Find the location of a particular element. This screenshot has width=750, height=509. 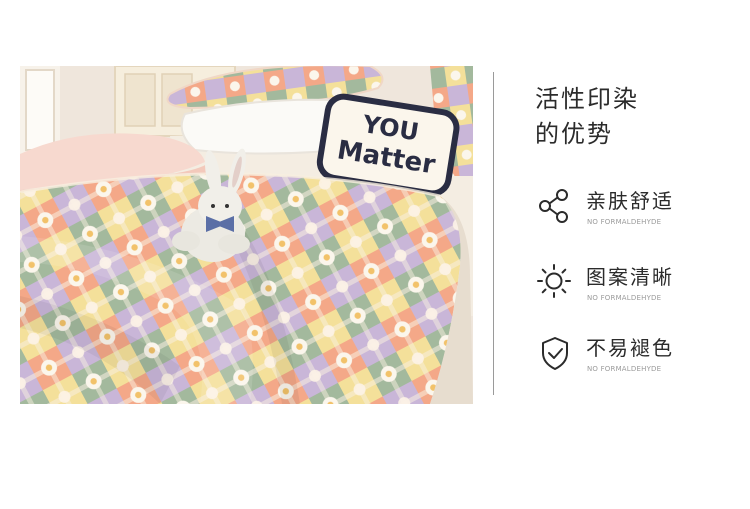

feature-skin-friendly: 亲肤舒适 NO FORMALDEHYDE is located at coordinates (636, 211).